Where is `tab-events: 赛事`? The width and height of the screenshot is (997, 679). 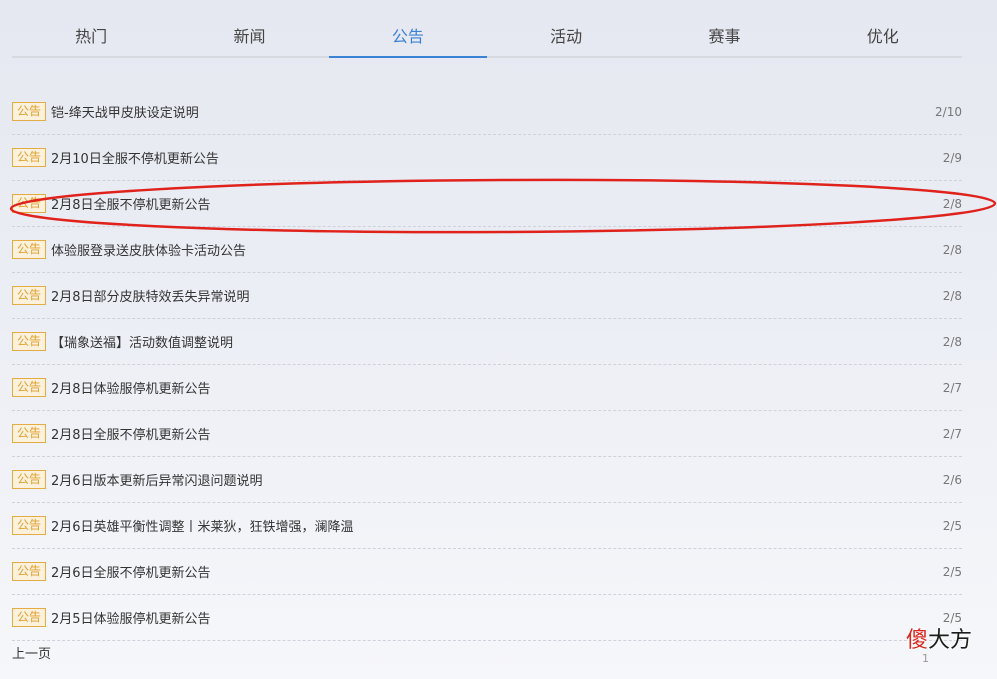
tab-events: 赛事 is located at coordinates (724, 37).